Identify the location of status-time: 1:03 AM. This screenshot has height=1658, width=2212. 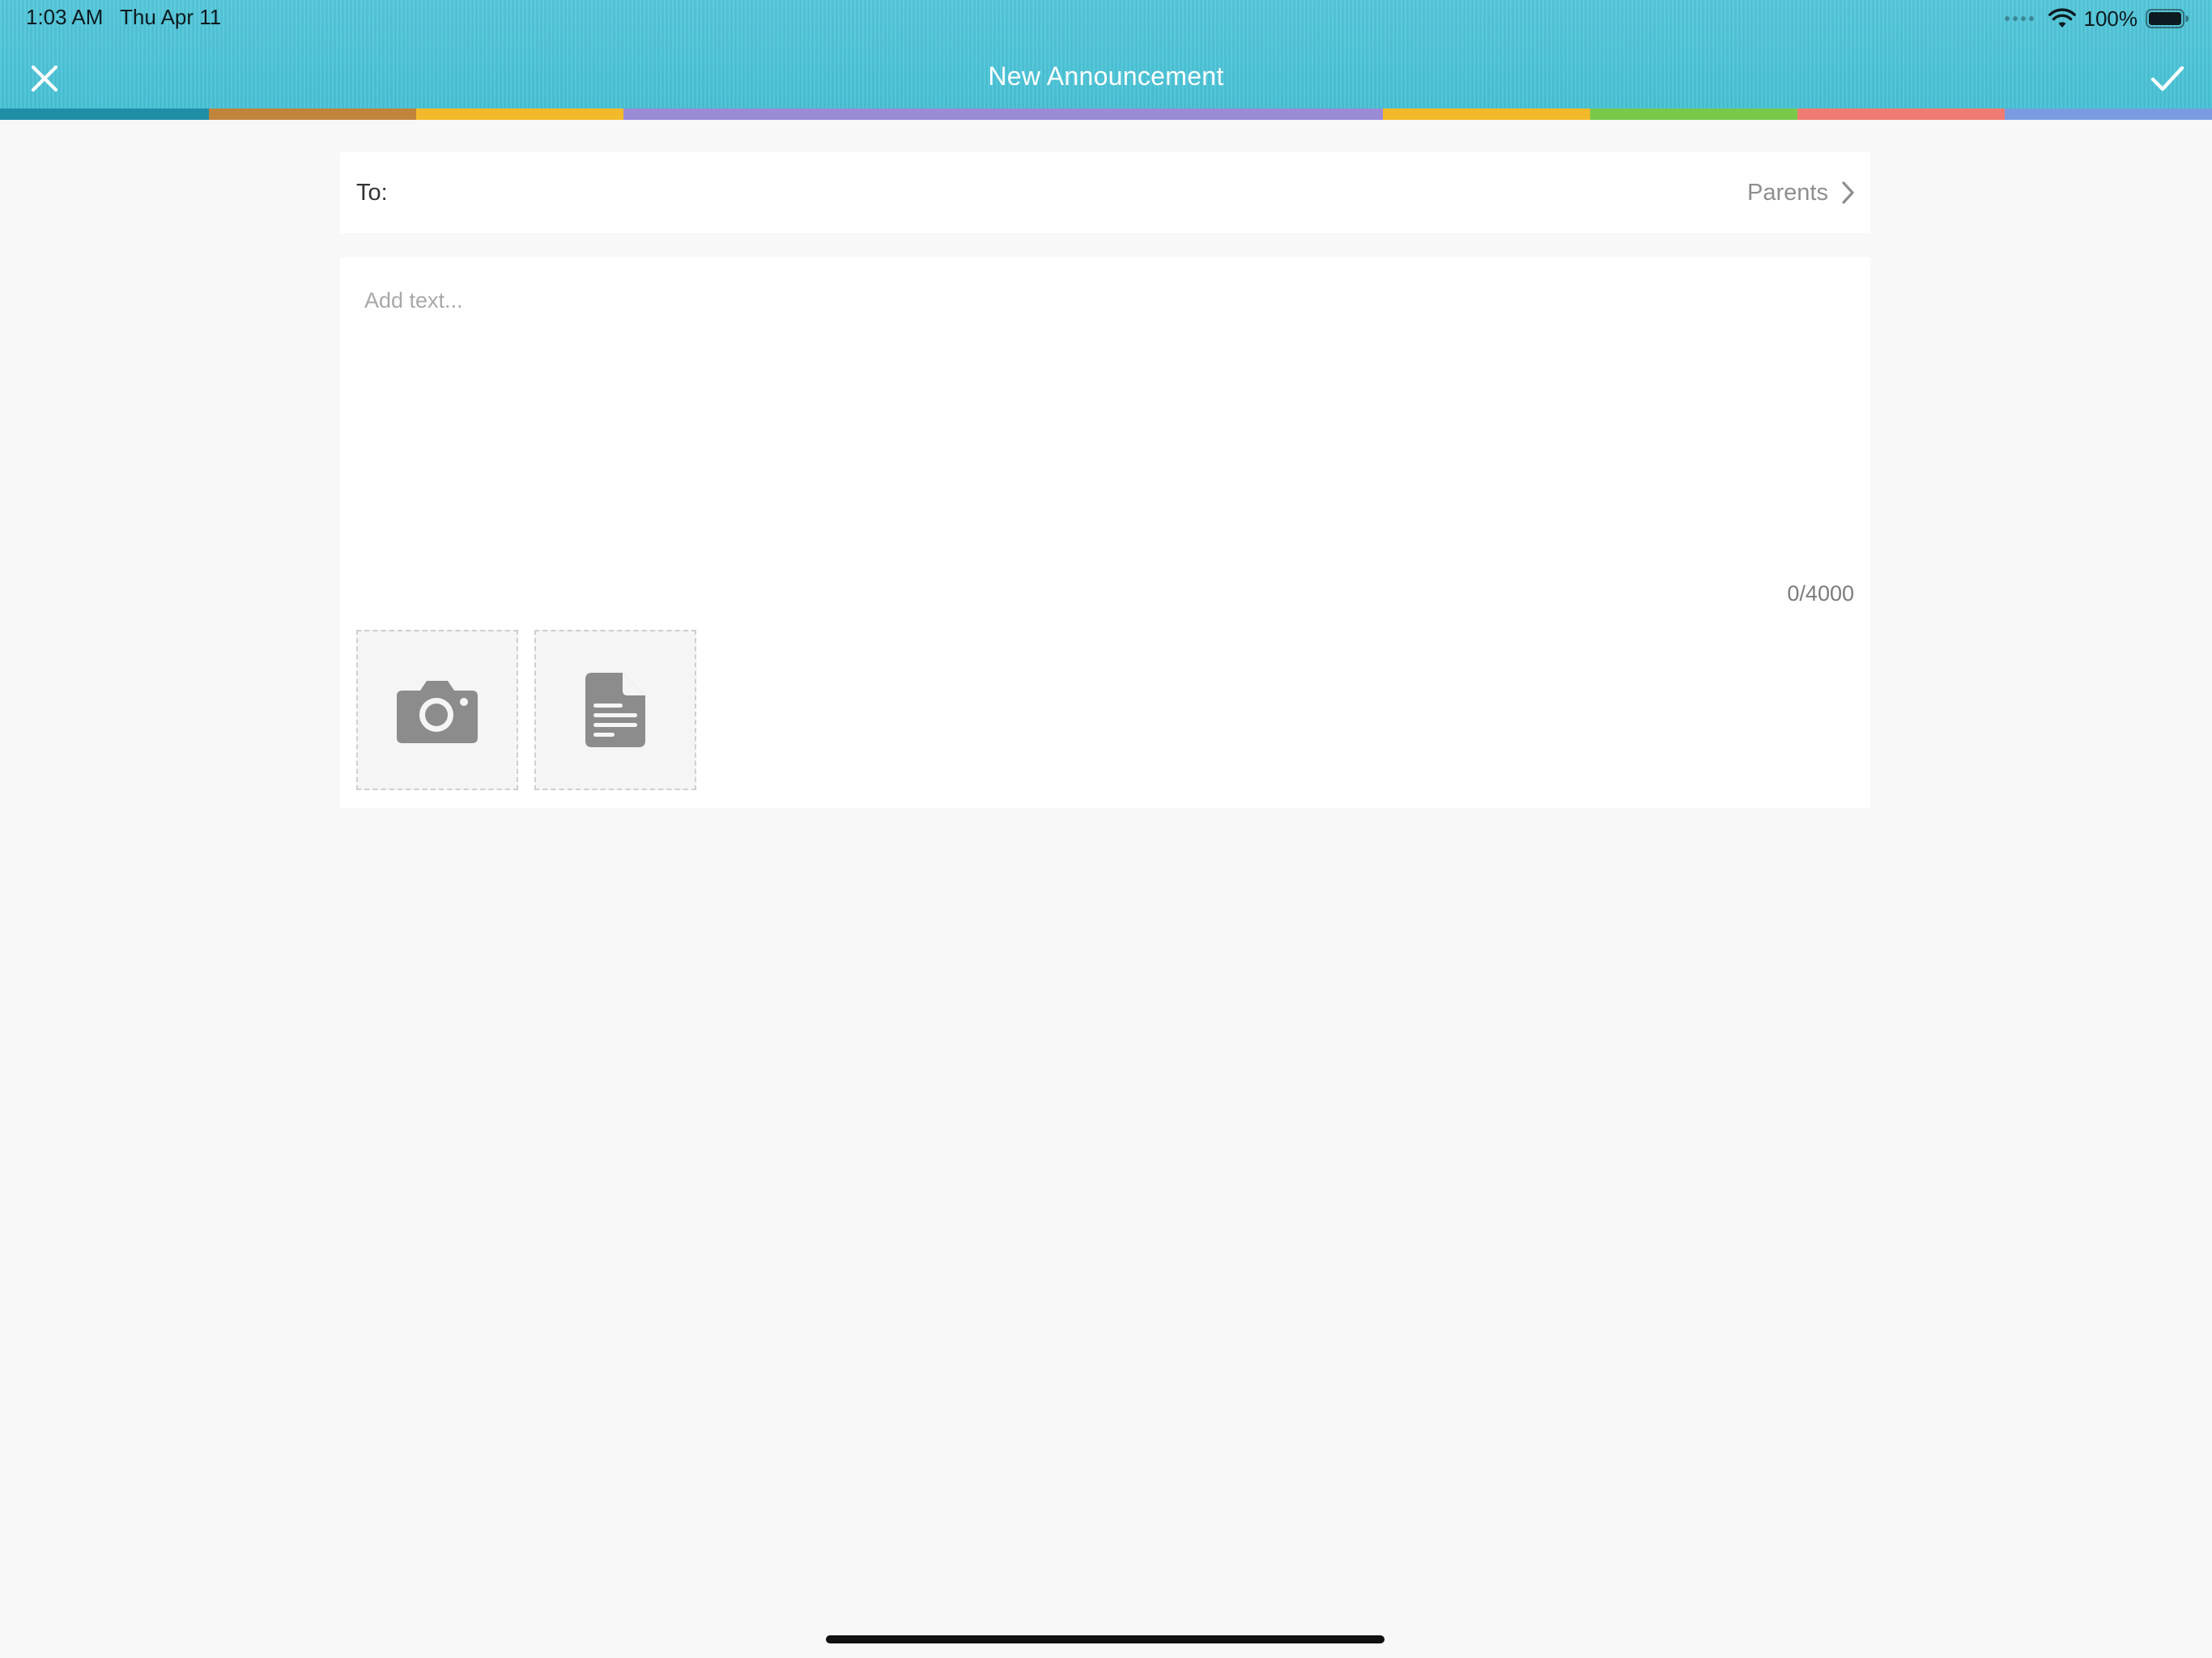
(65, 17).